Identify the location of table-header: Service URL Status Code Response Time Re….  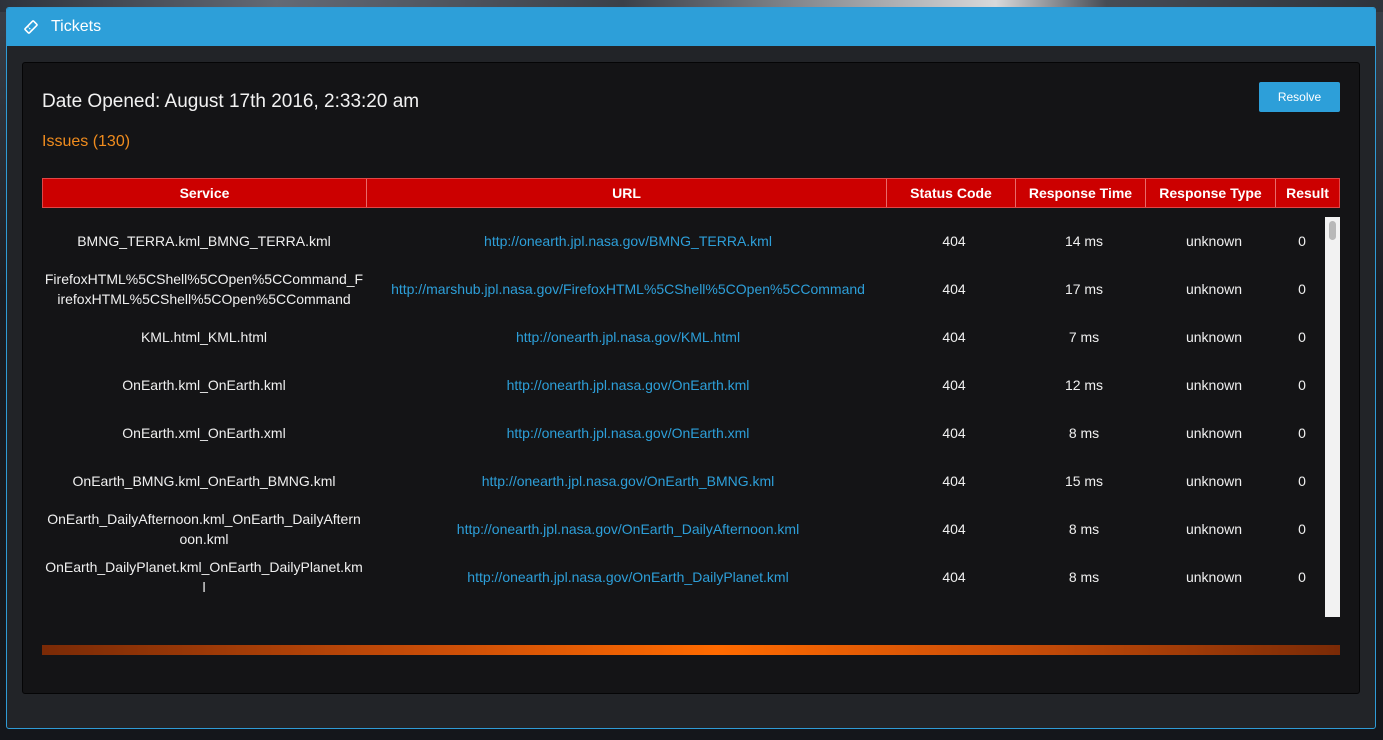
(691, 193).